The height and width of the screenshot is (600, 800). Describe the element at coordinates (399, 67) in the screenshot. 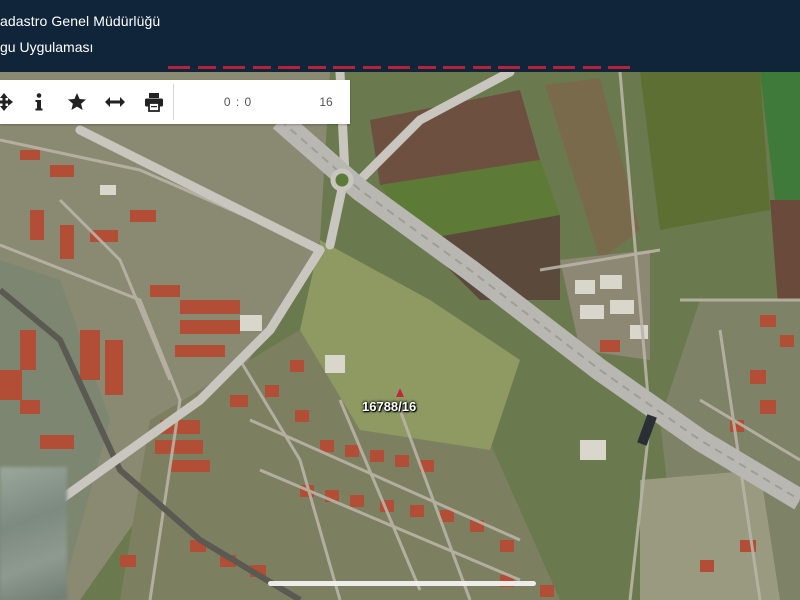

I see `header-accent-line` at that location.